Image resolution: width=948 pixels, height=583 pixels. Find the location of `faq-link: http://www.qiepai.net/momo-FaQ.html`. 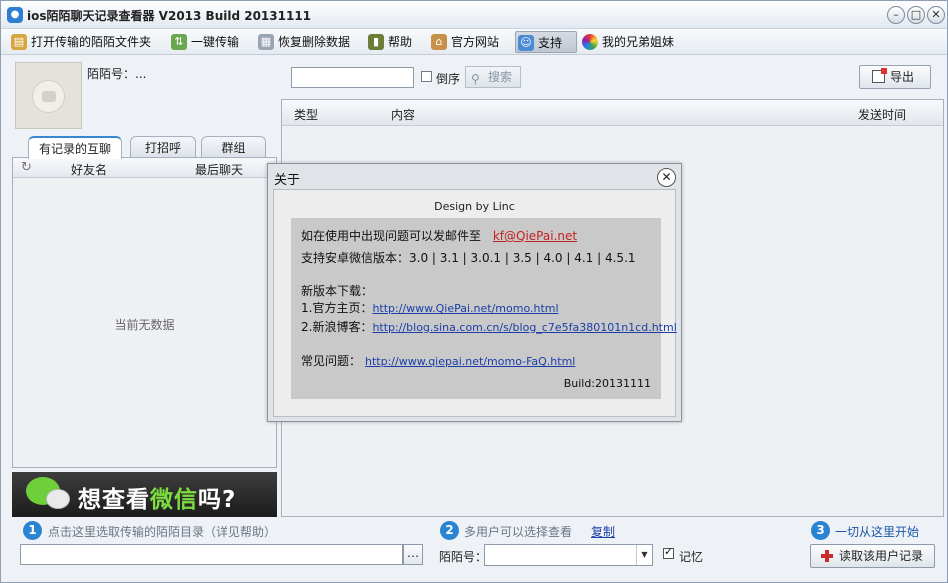

faq-link: http://www.qiepai.net/momo-FaQ.html is located at coordinates (470, 361).